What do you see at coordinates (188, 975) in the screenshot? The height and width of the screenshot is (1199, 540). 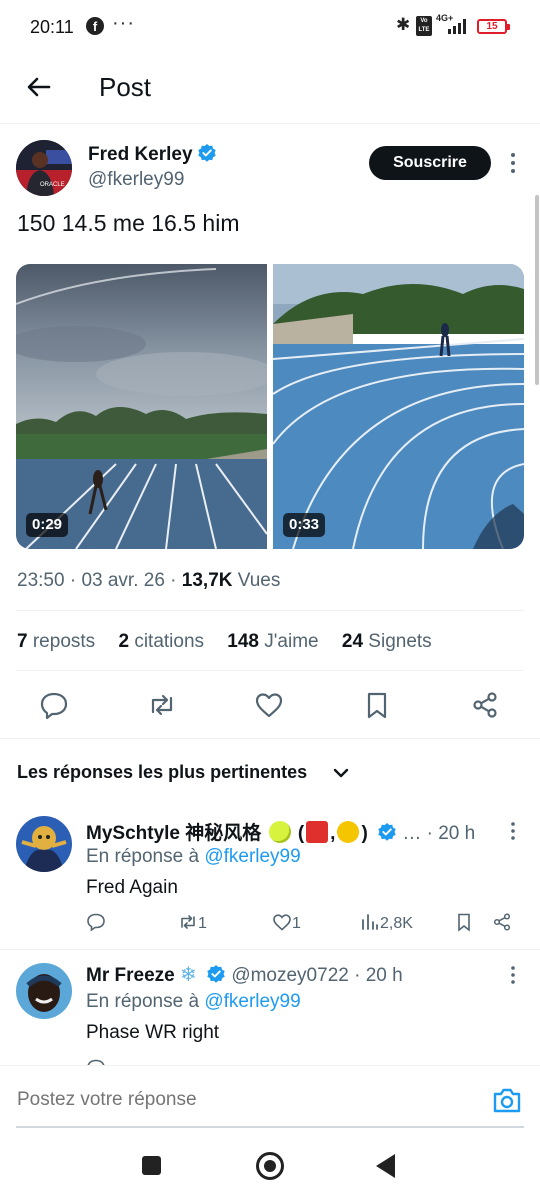 I see `snowflake-emoji-icon: ❄` at bounding box center [188, 975].